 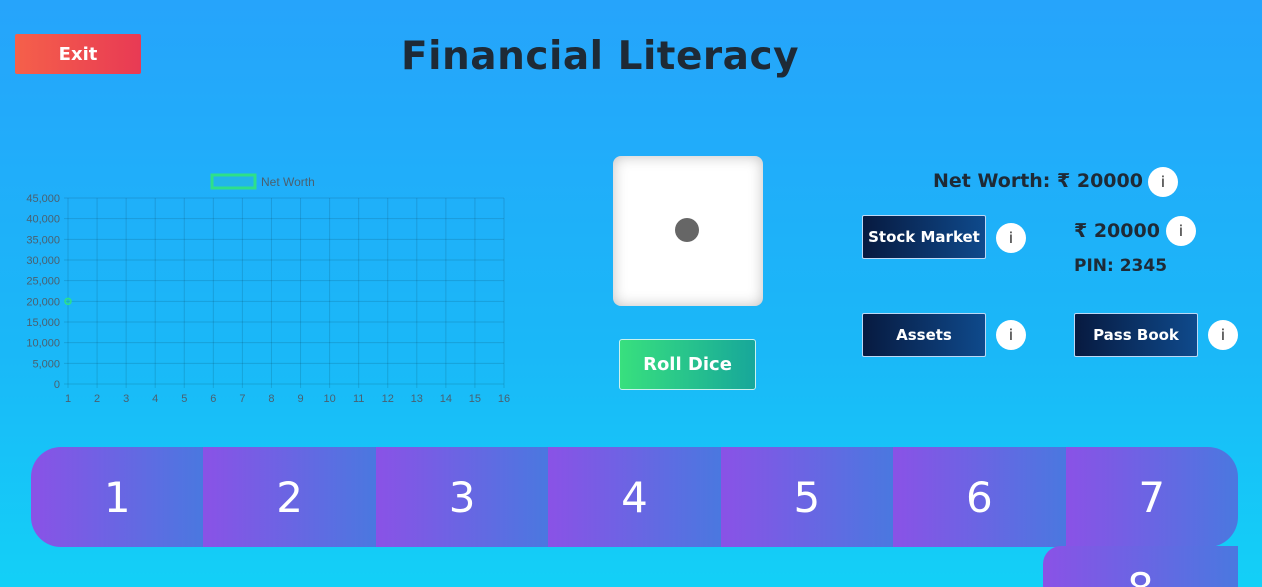 What do you see at coordinates (924, 237) in the screenshot?
I see `stock-market-button: Stock Market` at bounding box center [924, 237].